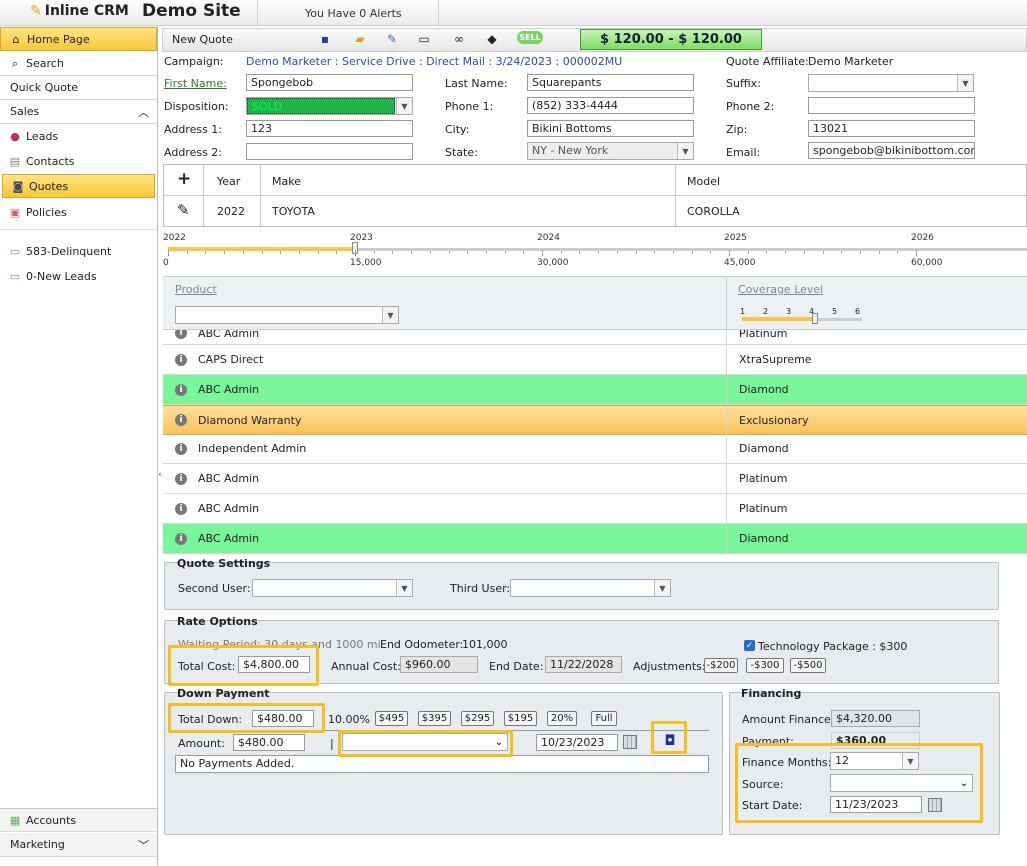 The height and width of the screenshot is (866, 1027). I want to click on coverage-header: Coverage Level, so click(780, 289).